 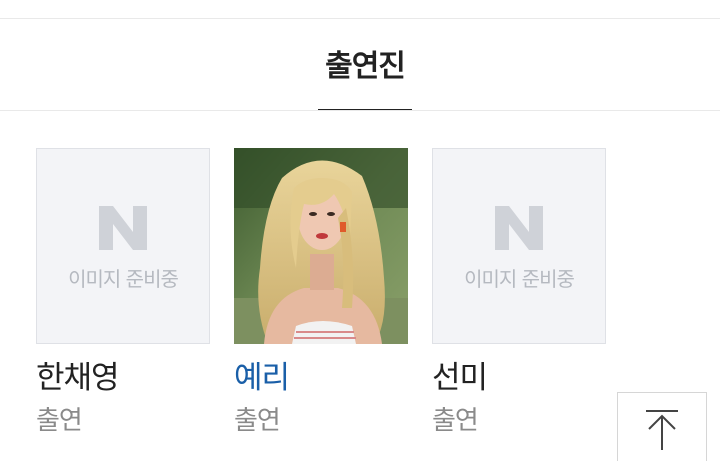 I want to click on cast-name: 예리, so click(x=262, y=378).